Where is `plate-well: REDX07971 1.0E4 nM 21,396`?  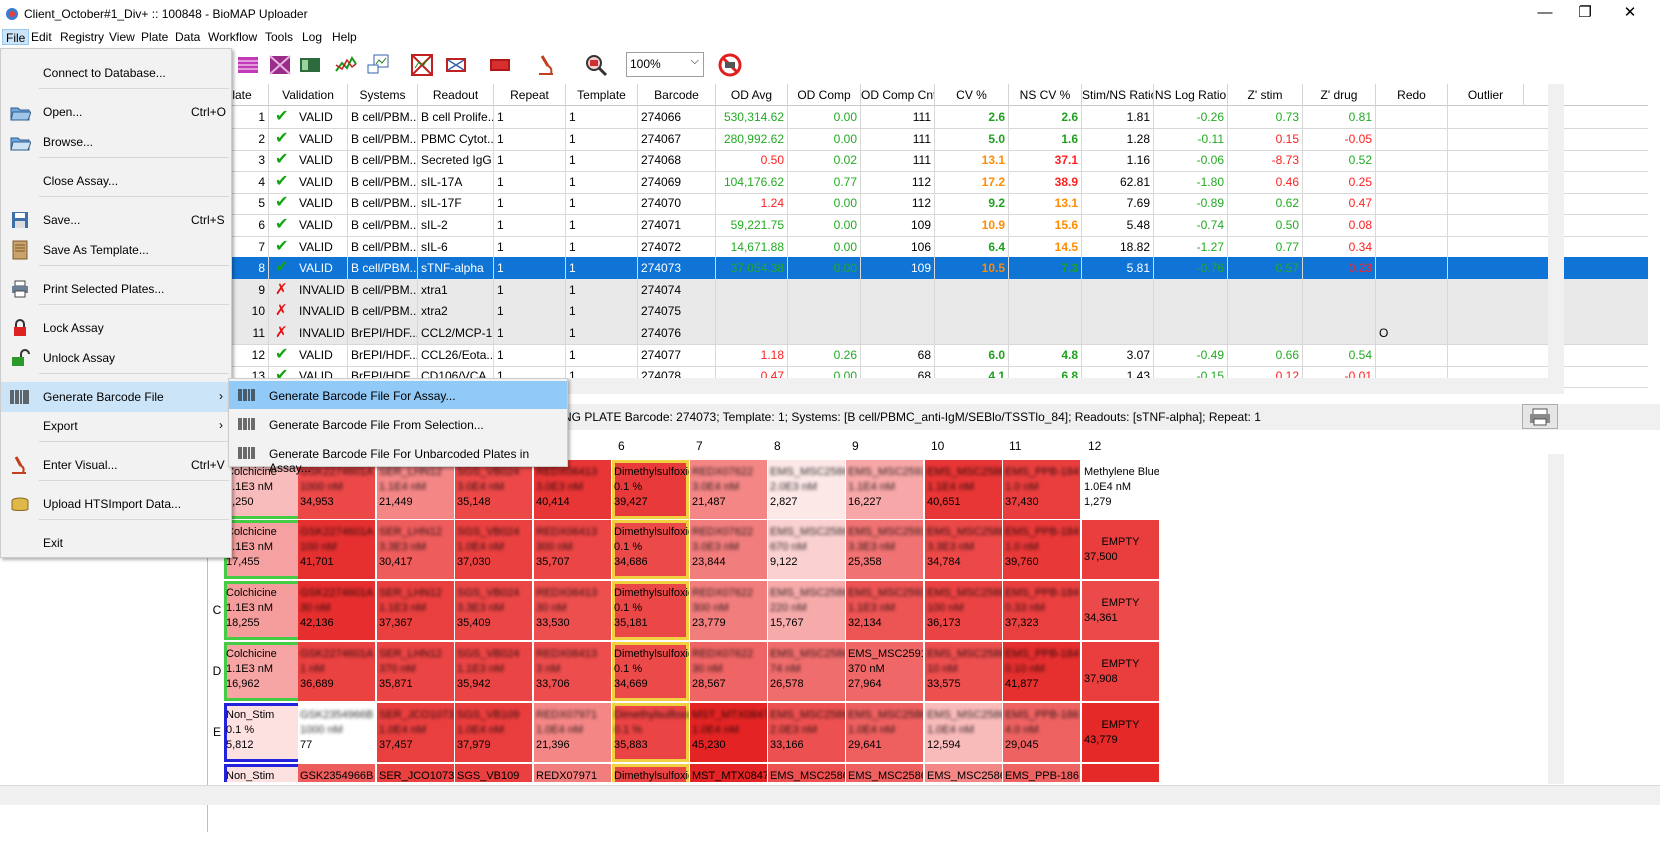
plate-well: REDX07971 1.0E4 nM 21,396 is located at coordinates (573, 733).